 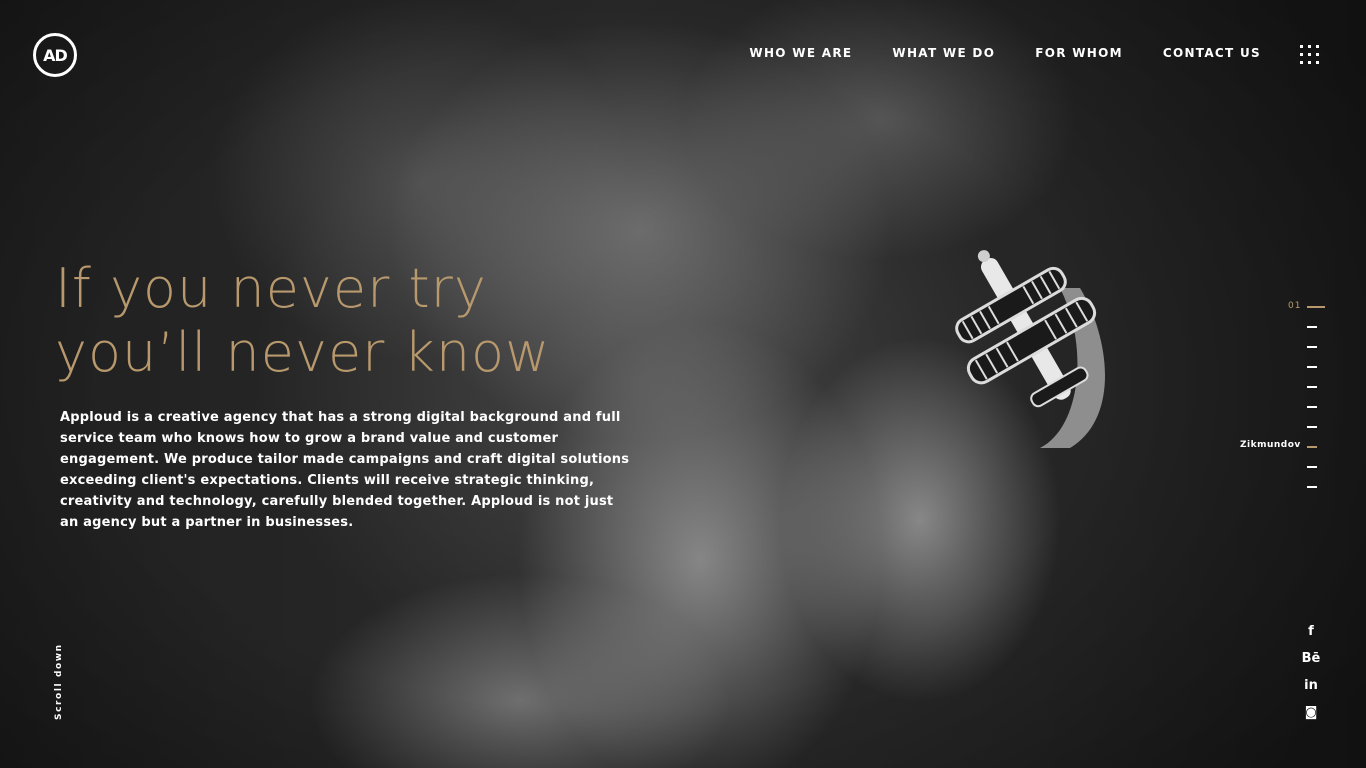 I want to click on social-links: f Bē in ◙, so click(x=1311, y=672).